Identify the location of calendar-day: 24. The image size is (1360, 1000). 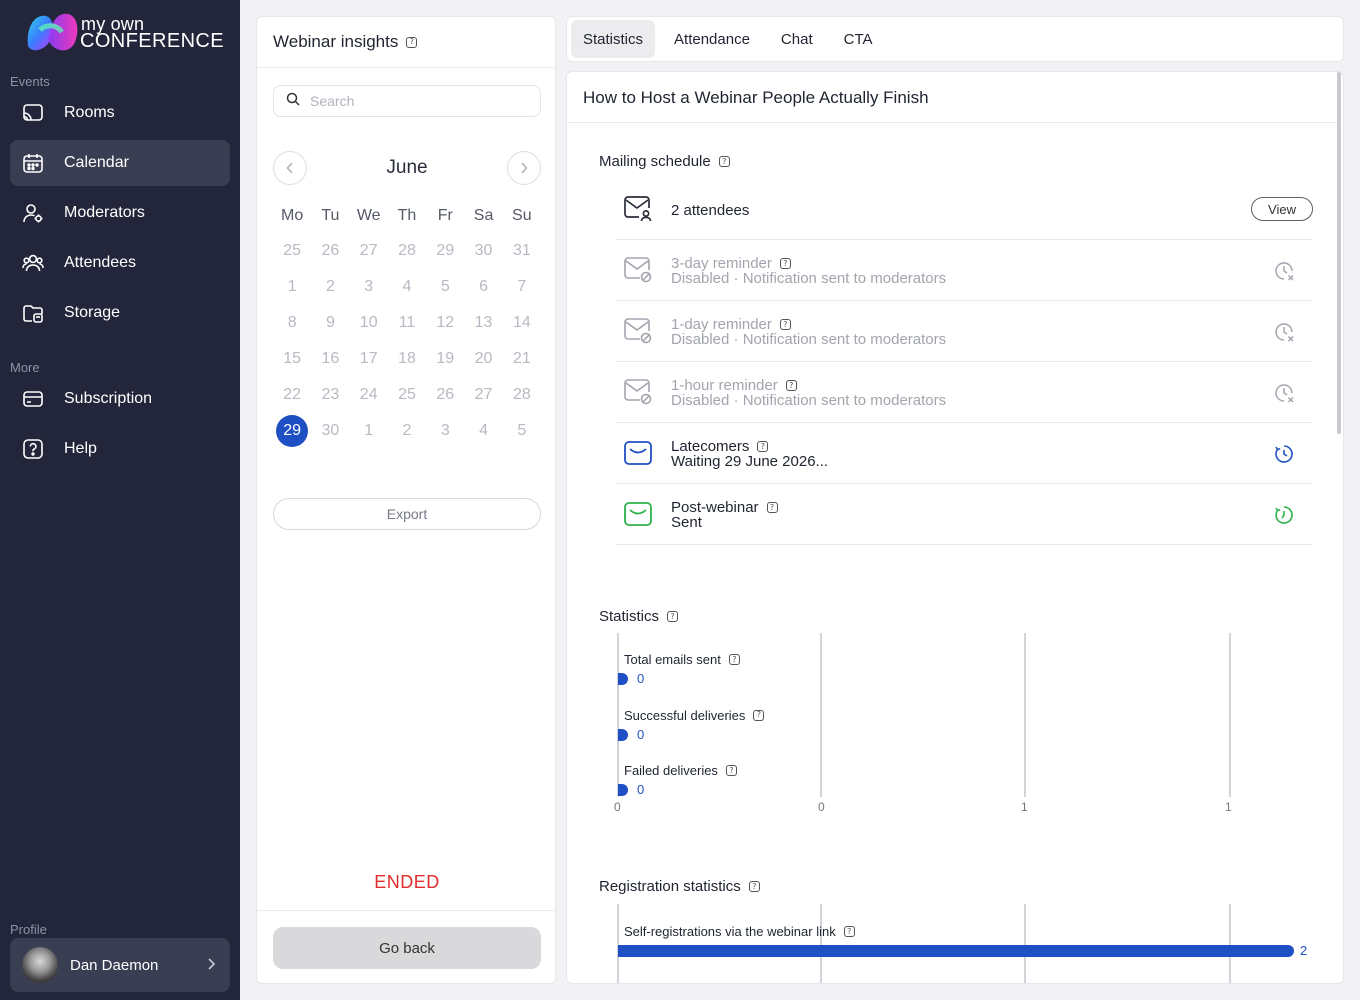
(369, 395).